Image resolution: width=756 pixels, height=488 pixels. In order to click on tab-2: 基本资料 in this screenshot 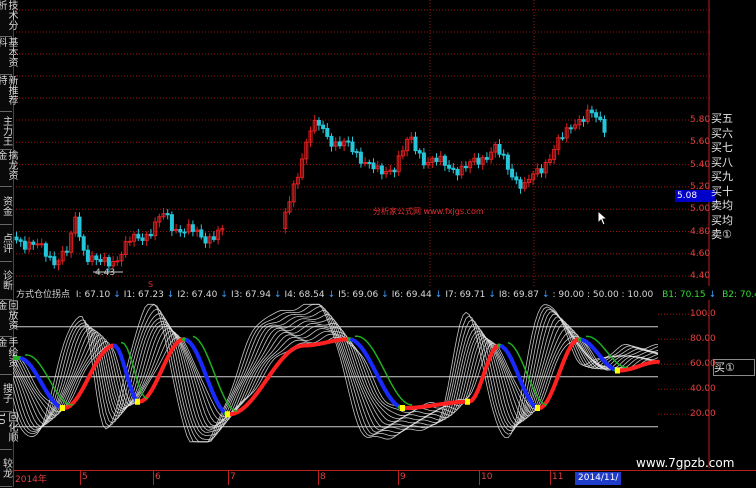, I will do `click(6, 55)`.